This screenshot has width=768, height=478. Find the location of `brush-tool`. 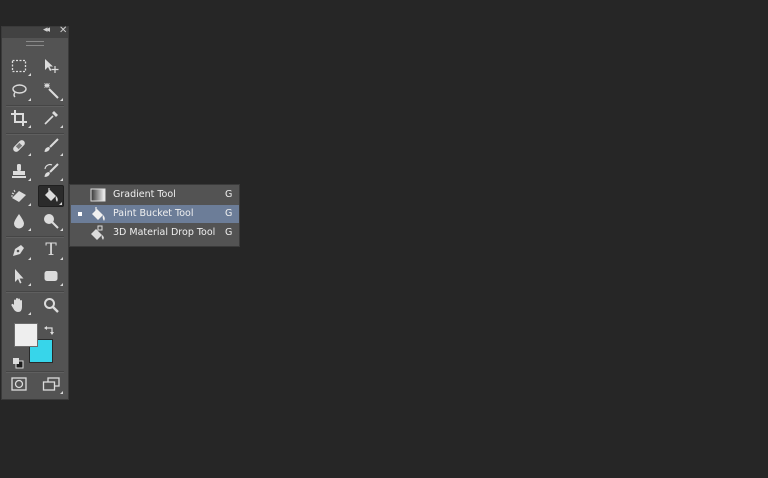

brush-tool is located at coordinates (51, 146).